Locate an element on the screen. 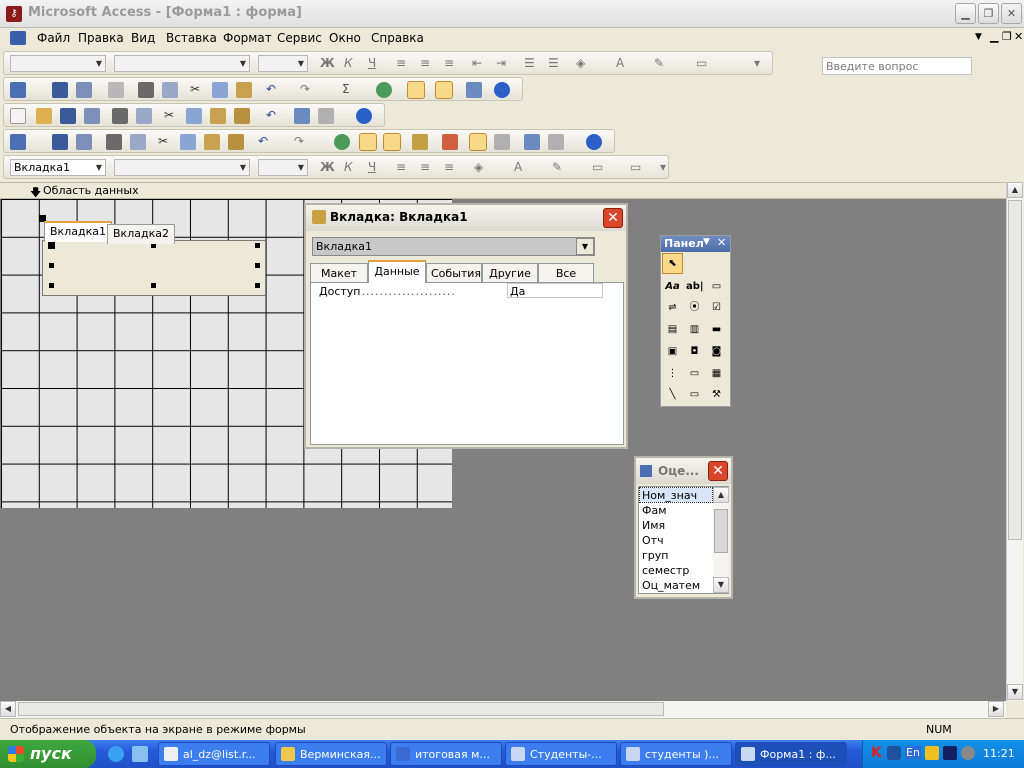 The image size is (1024, 768). help-icon is located at coordinates (502, 90).